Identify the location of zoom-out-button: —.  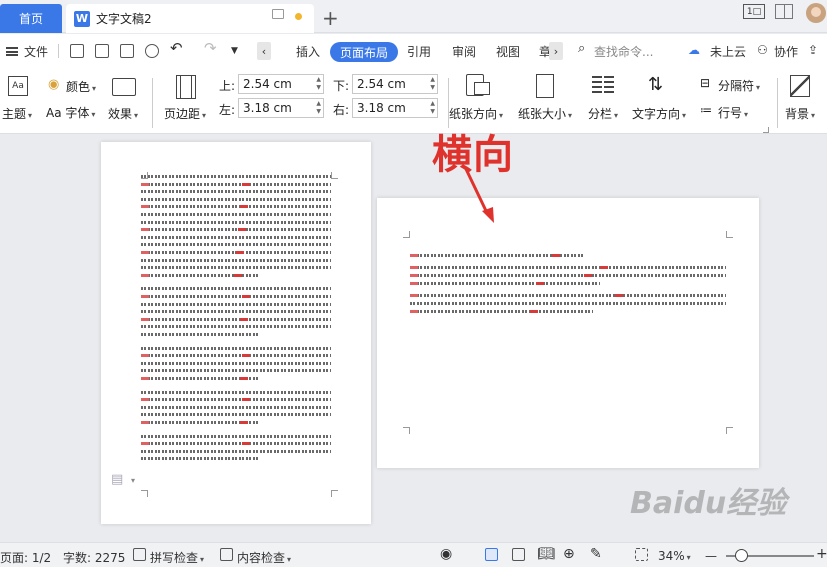
(711, 556).